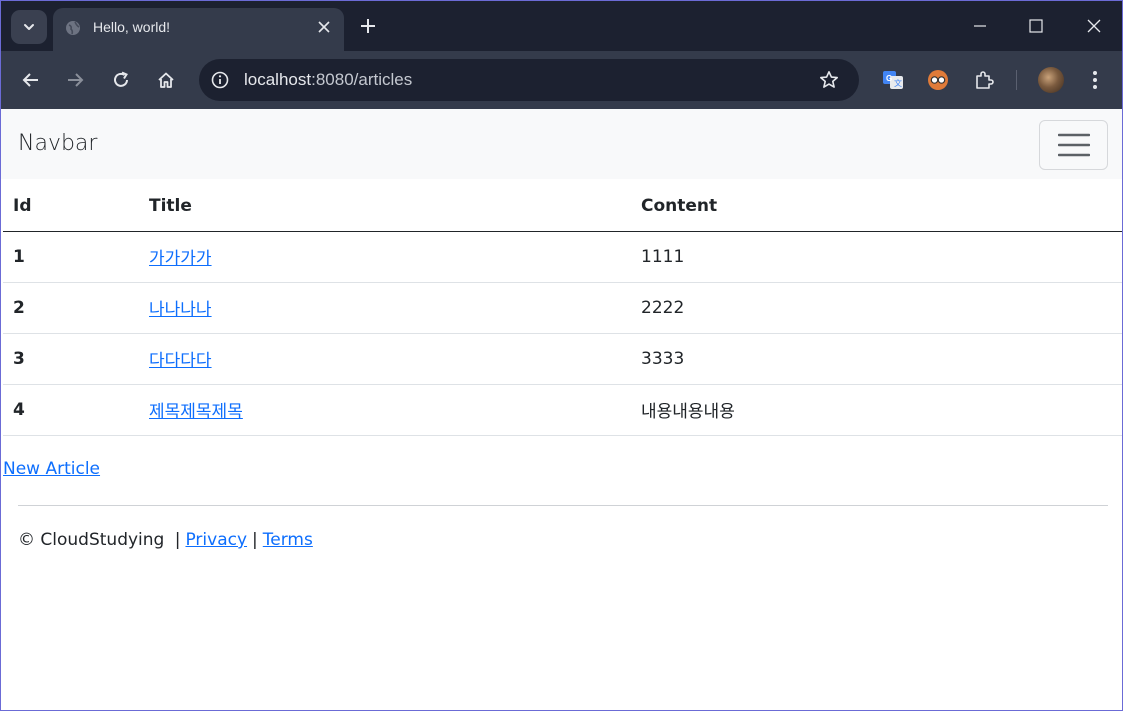 The height and width of the screenshot is (711, 1123). I want to click on header-title: Title, so click(385, 206).